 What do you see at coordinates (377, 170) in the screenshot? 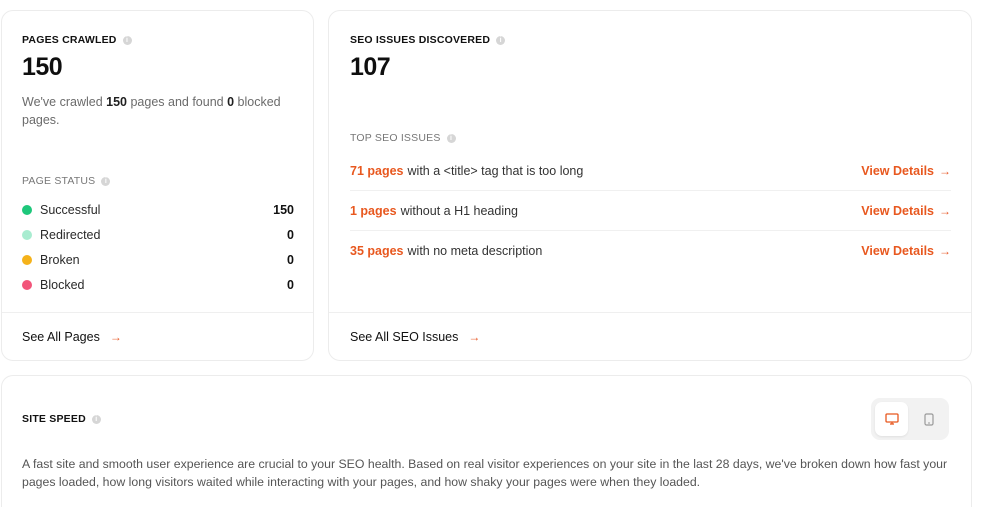
I see `issue-count: 71 pages` at bounding box center [377, 170].